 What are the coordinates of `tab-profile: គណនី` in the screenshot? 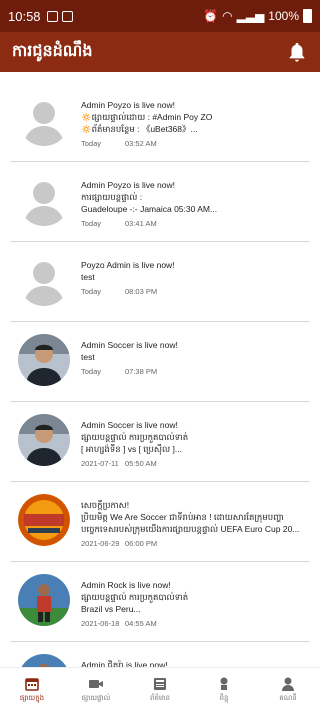 It's located at (288, 689).